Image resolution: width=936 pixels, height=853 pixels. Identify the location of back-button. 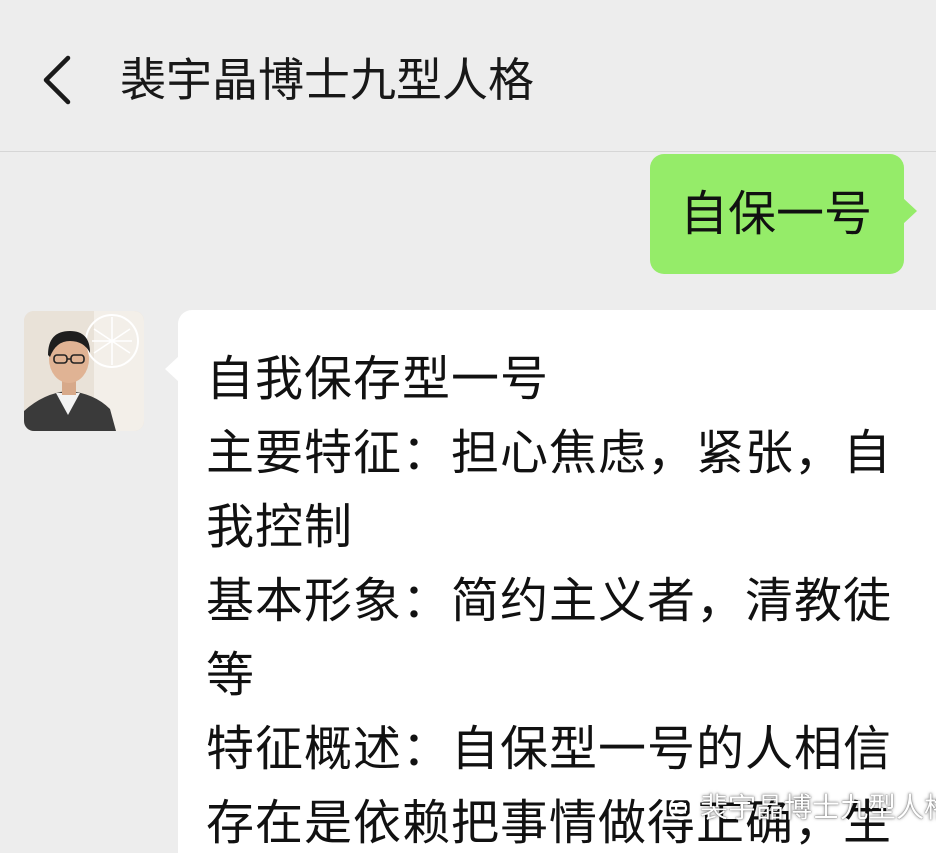
(60, 80).